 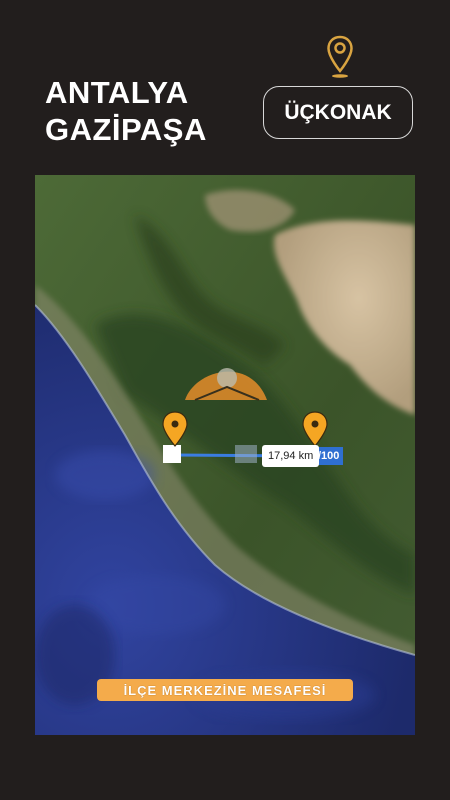 What do you see at coordinates (117, 92) in the screenshot?
I see `province-name: ANTALYA` at bounding box center [117, 92].